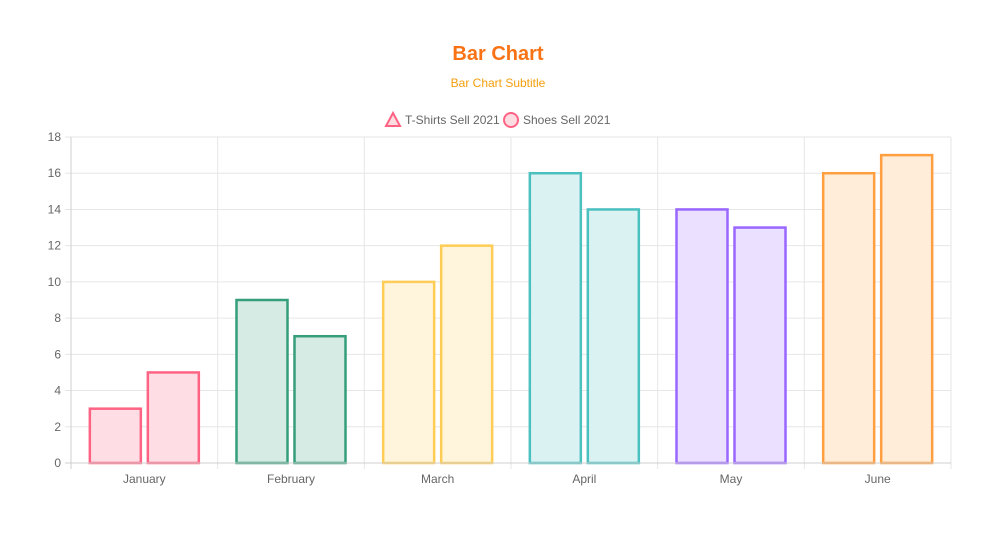 The image size is (1000, 550). What do you see at coordinates (57, 391) in the screenshot?
I see `y-tick-label: 4` at bounding box center [57, 391].